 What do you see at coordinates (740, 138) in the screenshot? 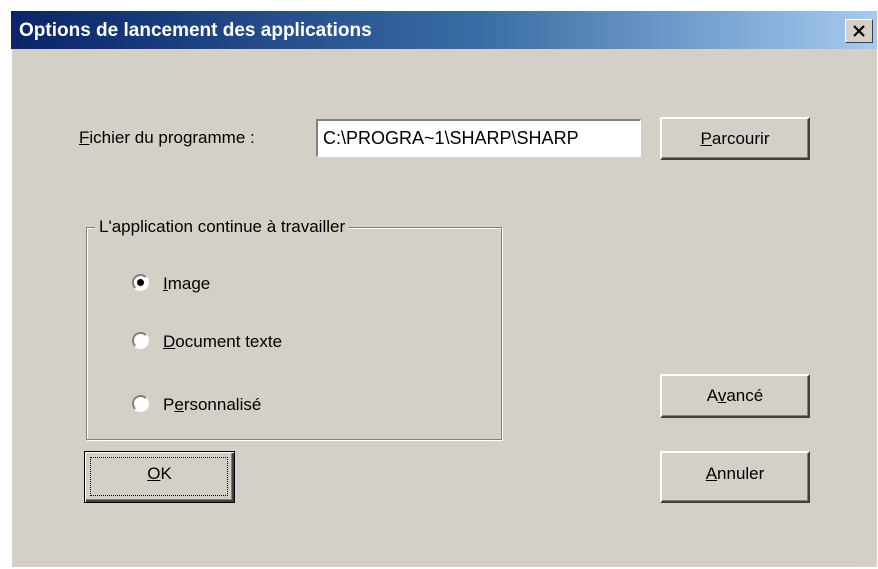
I see `browse-label-text: arcourir` at bounding box center [740, 138].